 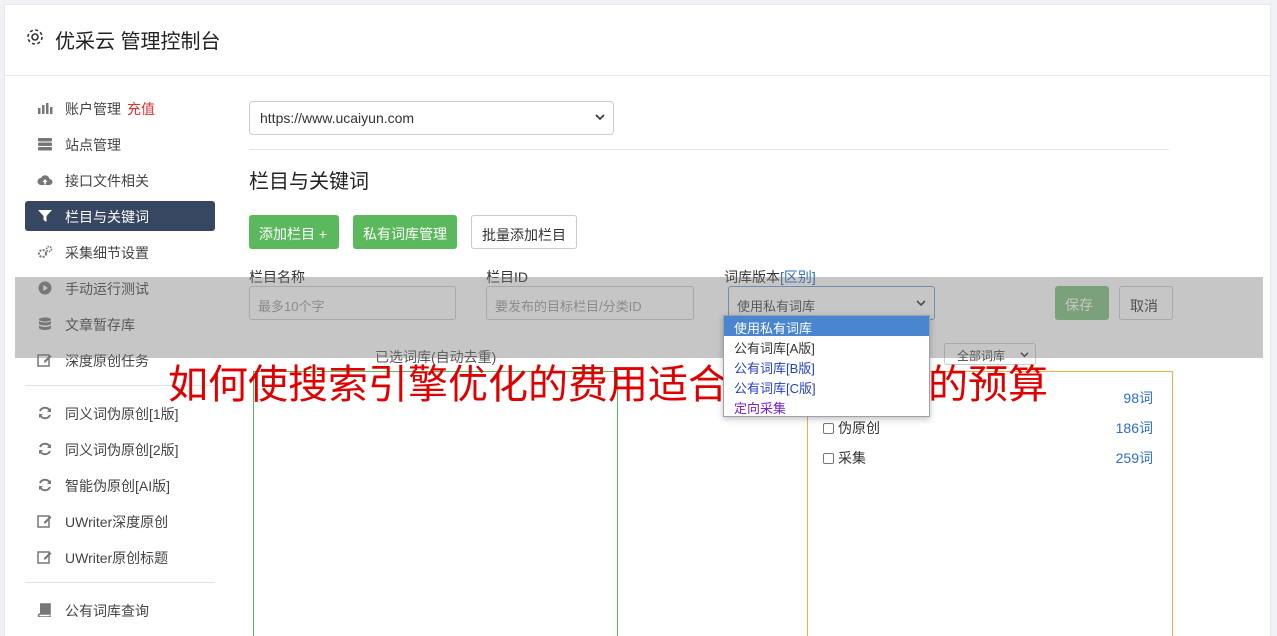 I want to click on book-icon, so click(x=45, y=610).